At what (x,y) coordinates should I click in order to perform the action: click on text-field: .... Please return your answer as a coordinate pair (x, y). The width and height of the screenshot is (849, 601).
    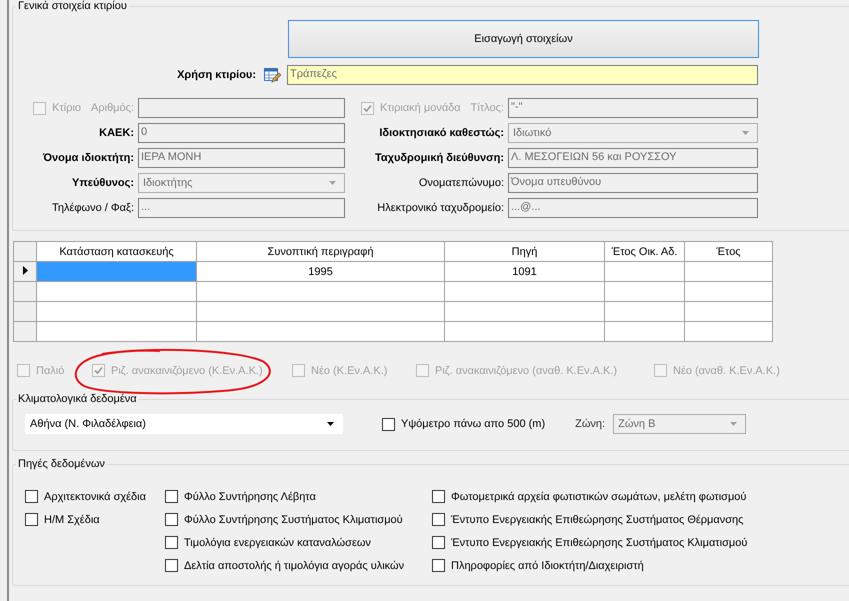
    Looking at the image, I should click on (241, 208).